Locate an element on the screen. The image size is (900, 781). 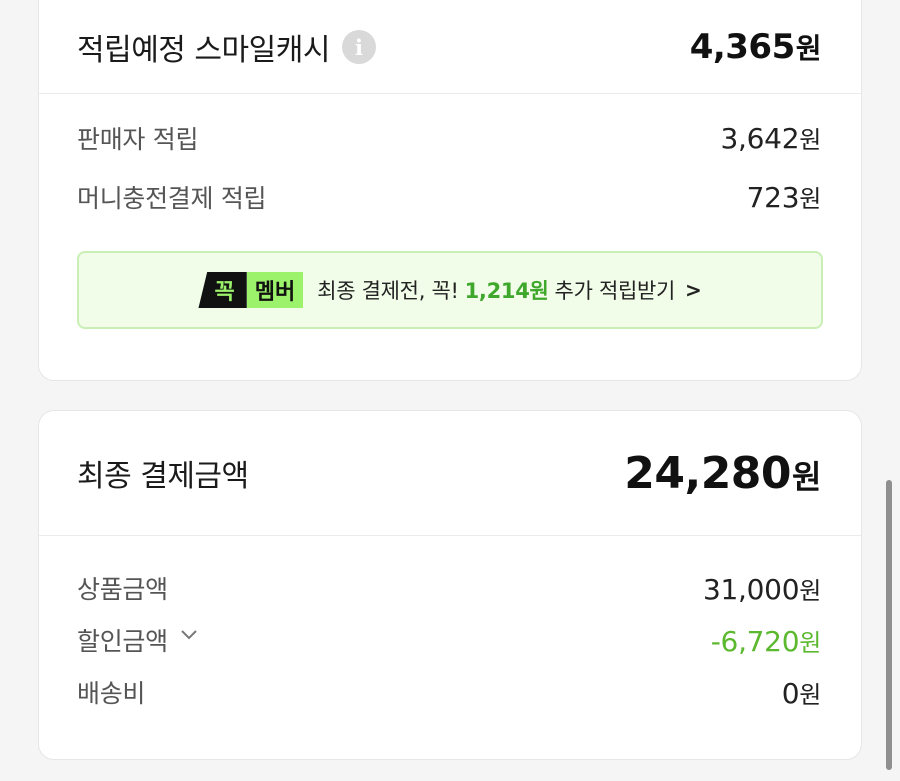
final-payment-total: 24,280원 is located at coordinates (722, 473).